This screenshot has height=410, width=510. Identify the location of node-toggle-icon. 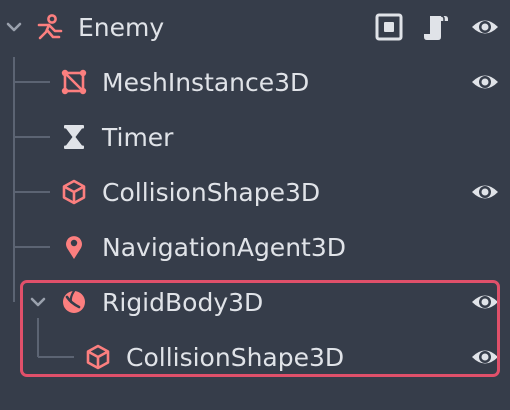
(389, 27).